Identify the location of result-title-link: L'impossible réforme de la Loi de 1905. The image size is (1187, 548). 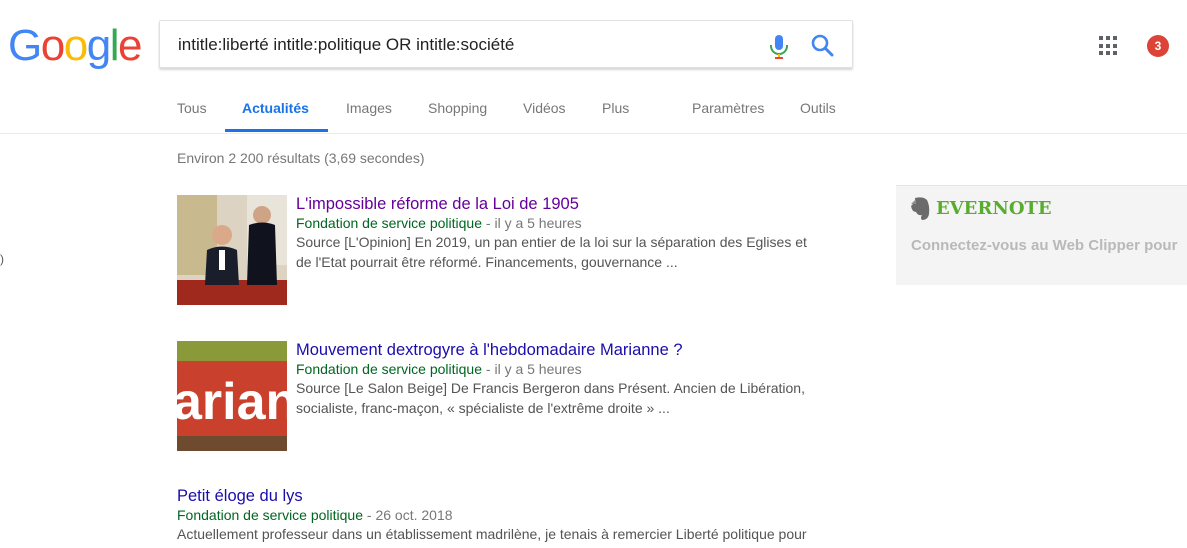
(437, 204).